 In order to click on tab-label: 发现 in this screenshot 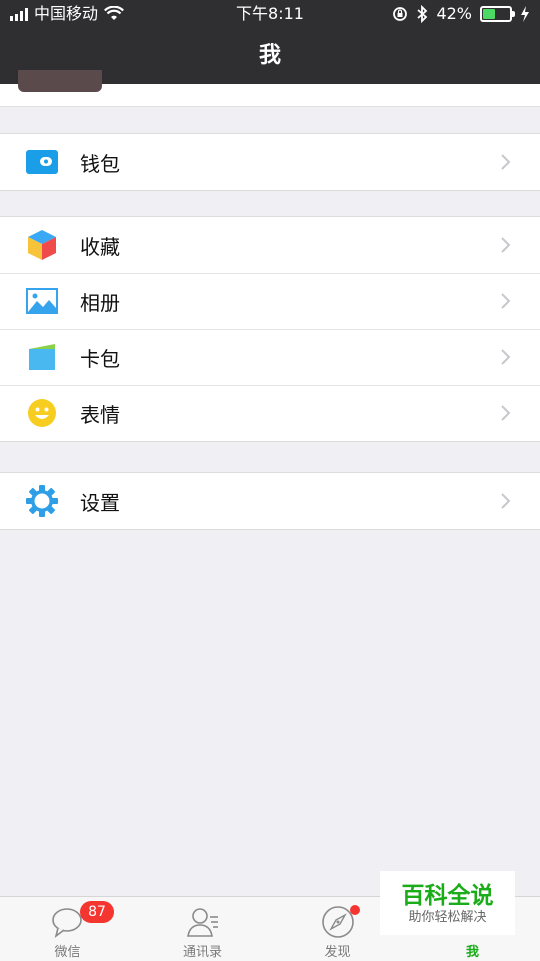, I will do `click(337, 952)`.